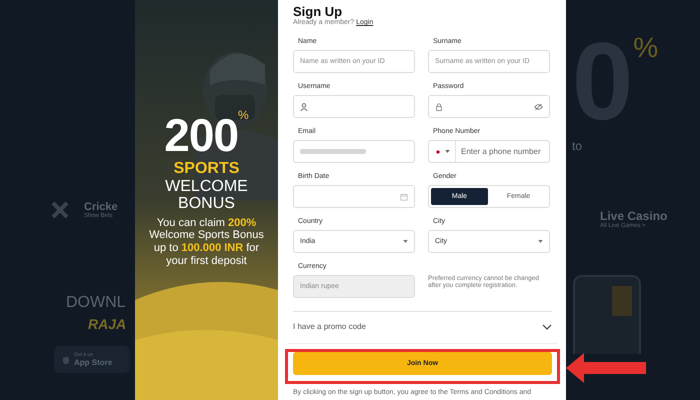 This screenshot has height=400, width=700. What do you see at coordinates (606, 368) in the screenshot?
I see `arrow-icon` at bounding box center [606, 368].